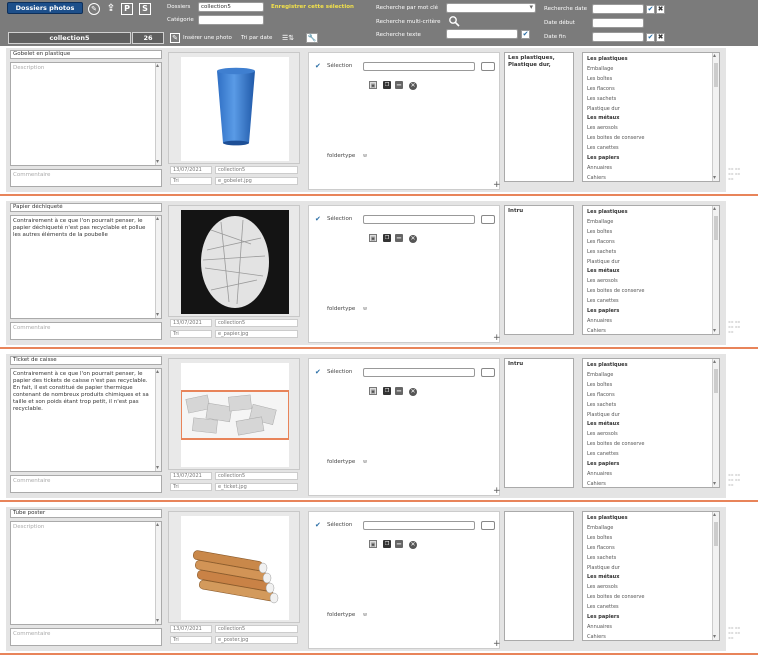 This screenshot has width=758, height=659. What do you see at coordinates (86, 513) in the screenshot?
I see `photo-title-input: Tube poster` at bounding box center [86, 513].